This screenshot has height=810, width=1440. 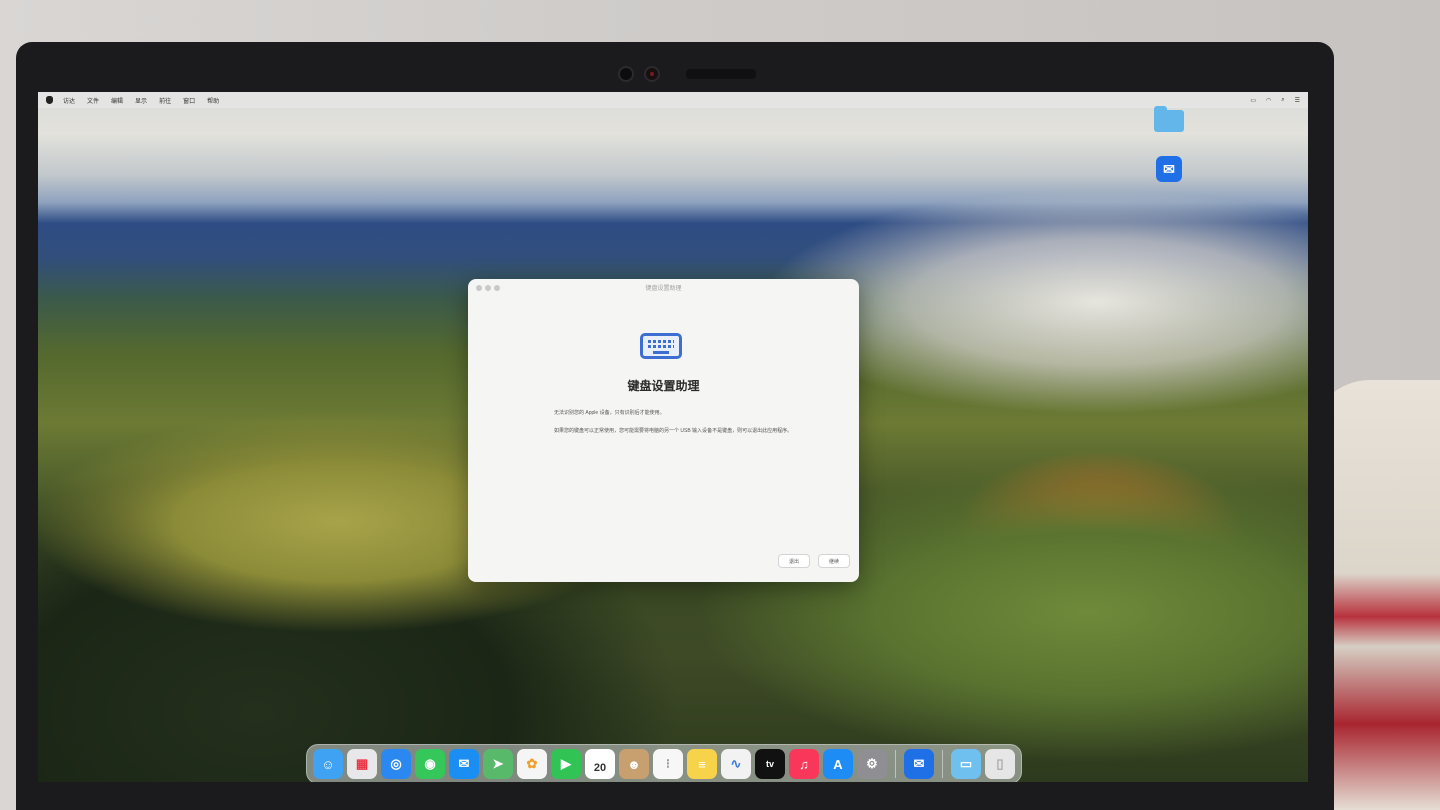 I want to click on dialog-window-title: 键盘设置助理, so click(x=663, y=289).